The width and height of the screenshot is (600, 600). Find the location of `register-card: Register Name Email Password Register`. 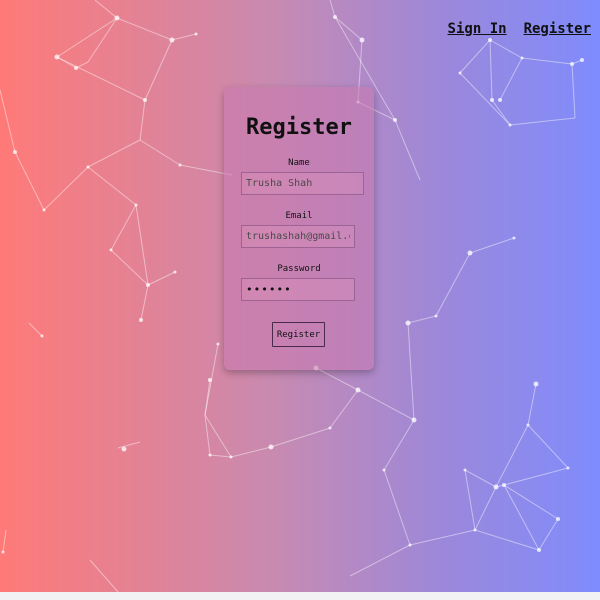

register-card: Register Name Email Password Register is located at coordinates (299, 228).